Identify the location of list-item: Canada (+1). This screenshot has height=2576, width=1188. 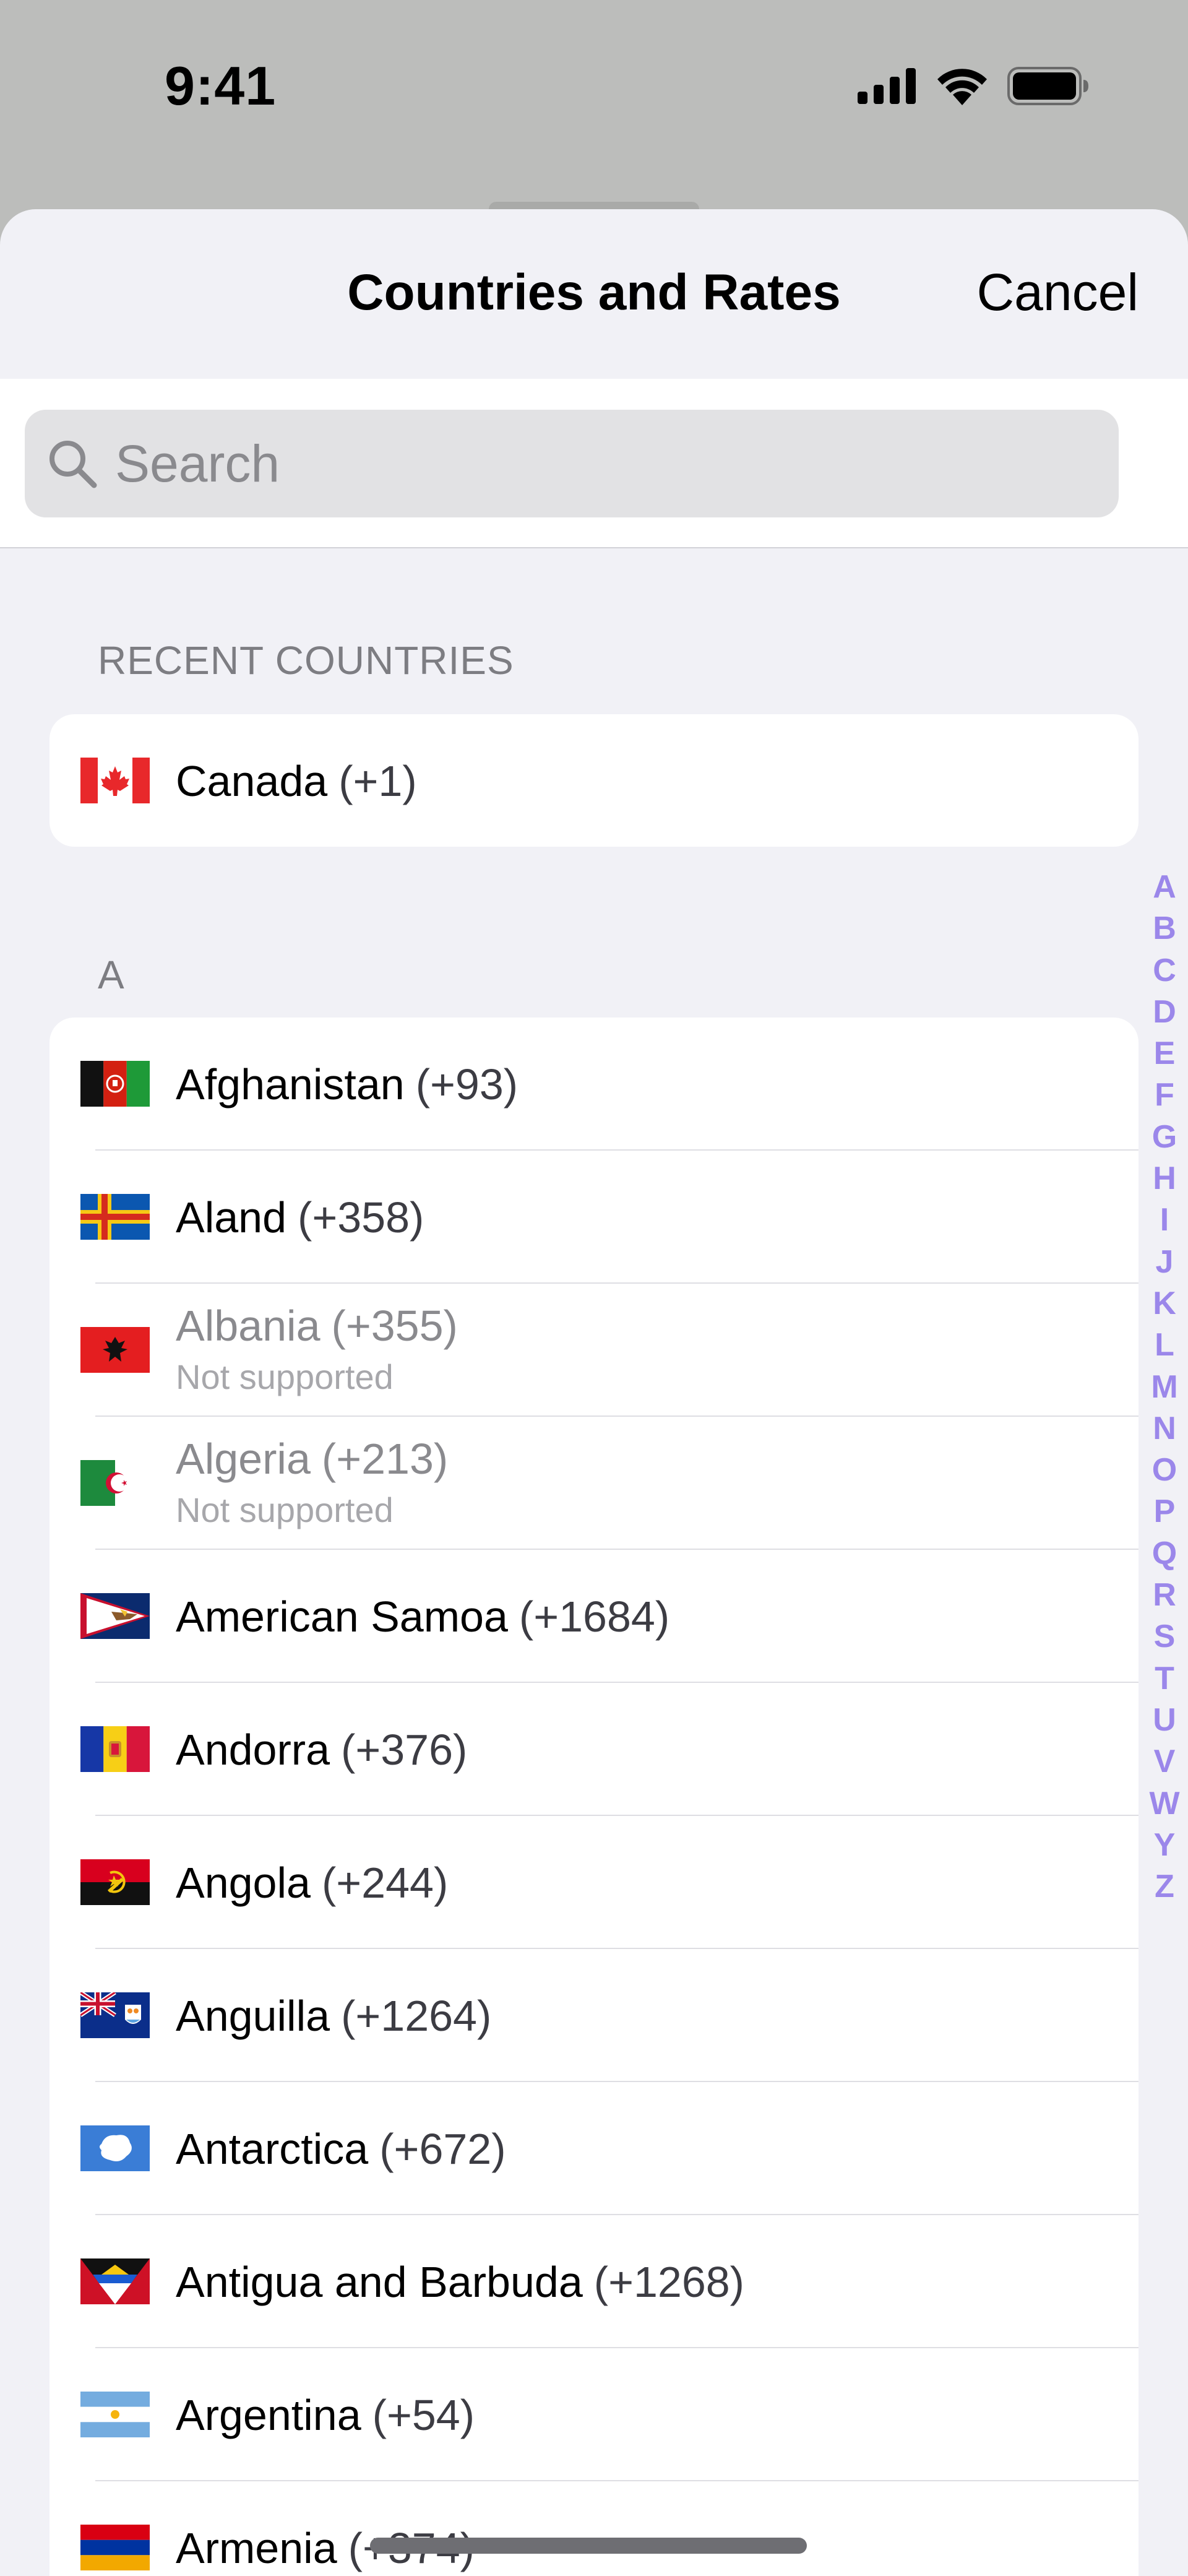
(594, 780).